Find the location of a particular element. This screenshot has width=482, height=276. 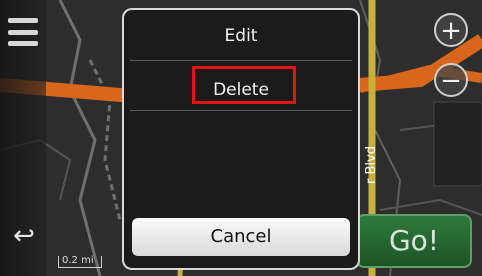

cancel-button: Cancel is located at coordinates (241, 237).